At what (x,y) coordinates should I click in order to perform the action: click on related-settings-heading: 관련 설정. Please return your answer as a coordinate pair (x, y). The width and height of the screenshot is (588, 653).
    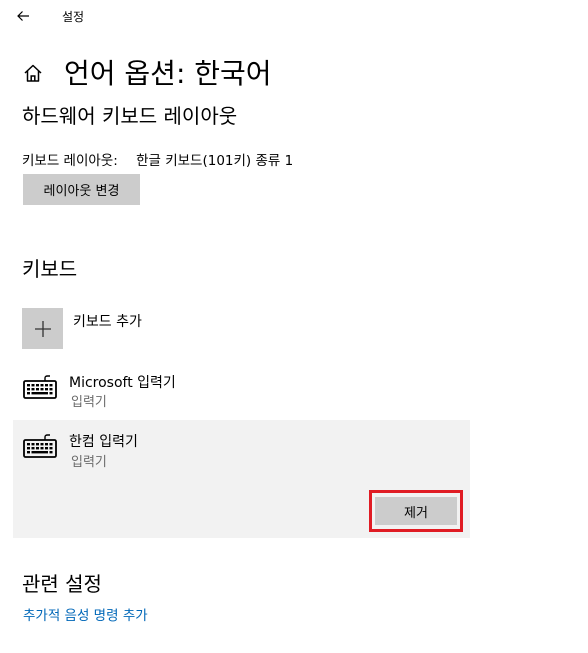
    Looking at the image, I should click on (62, 584).